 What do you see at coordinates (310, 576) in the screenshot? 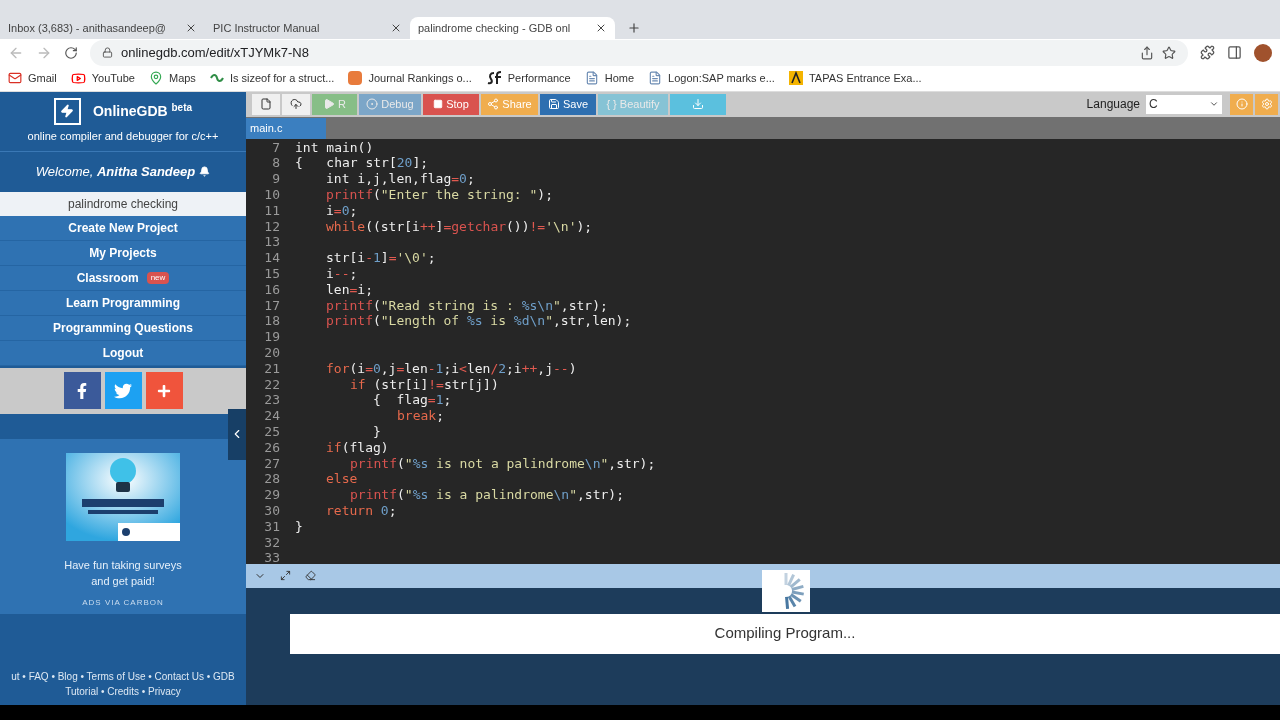
I see `clear-icon` at bounding box center [310, 576].